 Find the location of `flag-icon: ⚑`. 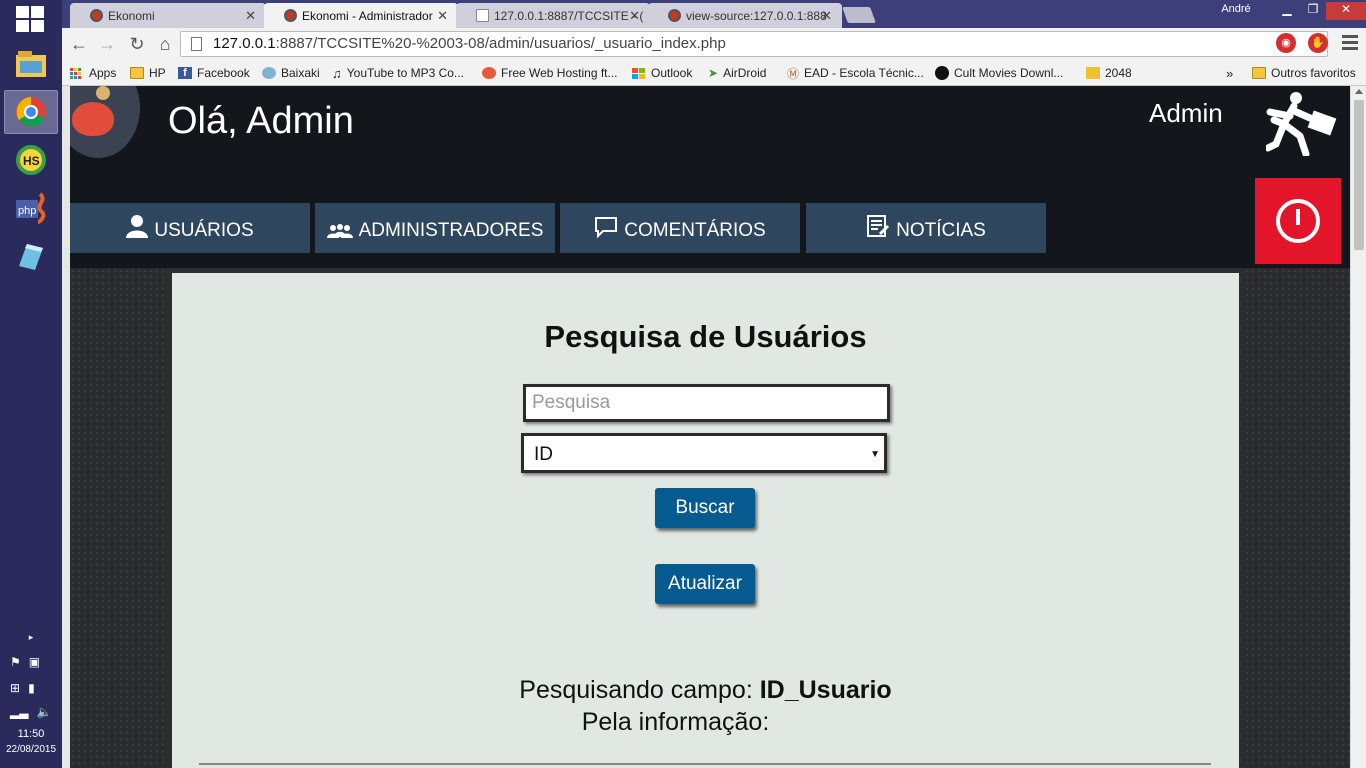

flag-icon: ⚑ is located at coordinates (15, 662).